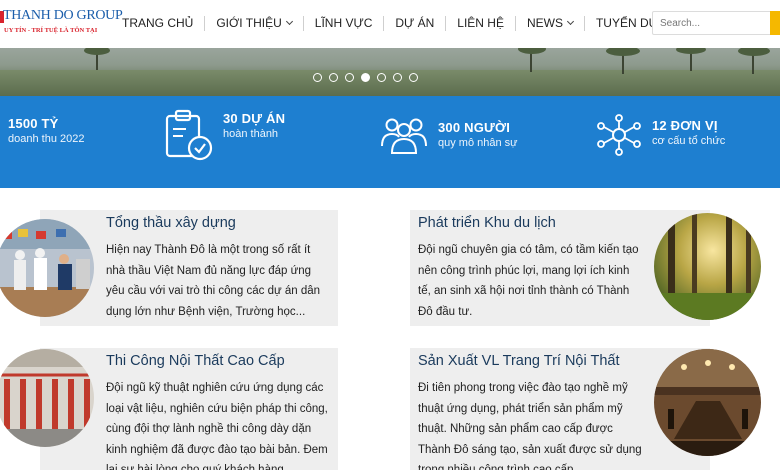 The image size is (780, 470). I want to click on construction-ceremony-photo, so click(47, 268).